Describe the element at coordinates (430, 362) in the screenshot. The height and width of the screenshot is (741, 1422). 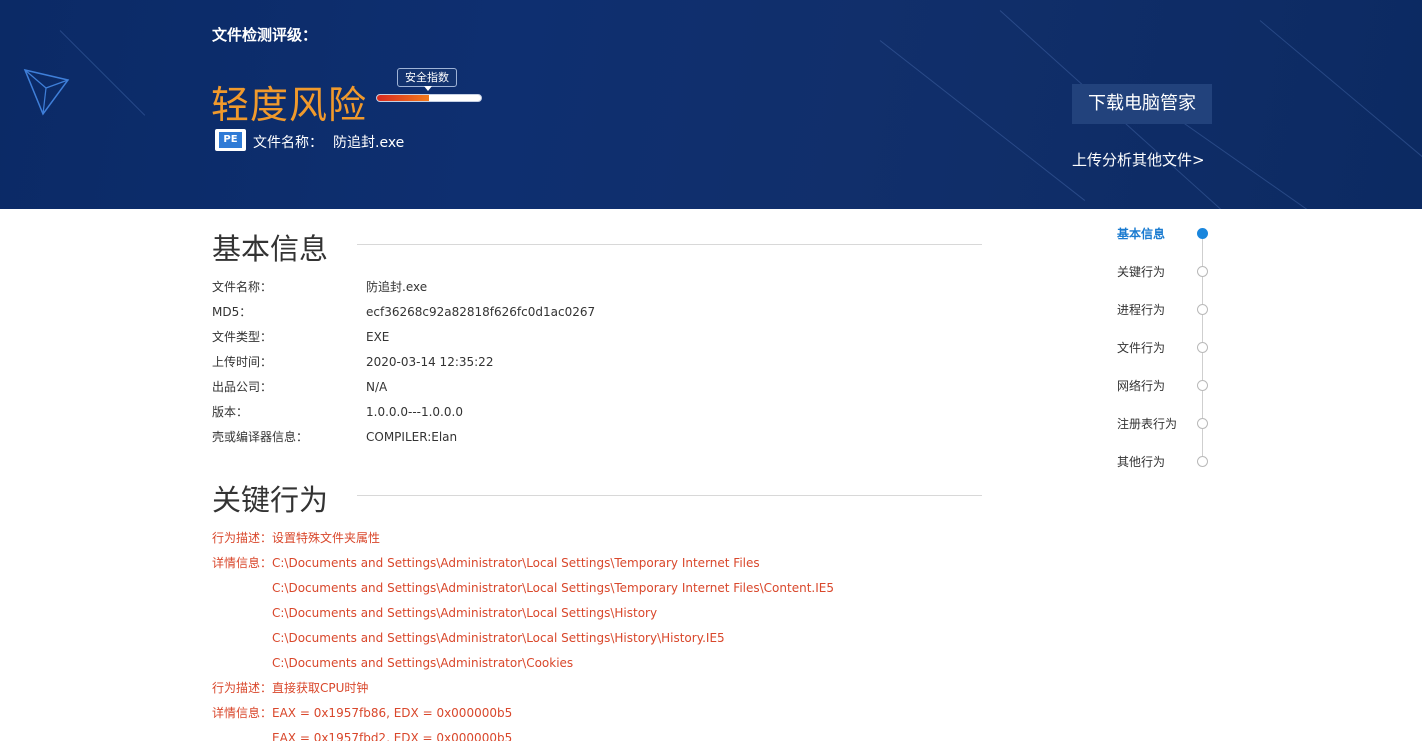
I see `info-value: 2020-03-14 12:35:22` at that location.